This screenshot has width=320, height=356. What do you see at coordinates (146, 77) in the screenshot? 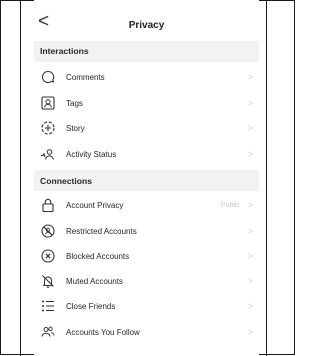
I see `row-comments: Comments >` at bounding box center [146, 77].